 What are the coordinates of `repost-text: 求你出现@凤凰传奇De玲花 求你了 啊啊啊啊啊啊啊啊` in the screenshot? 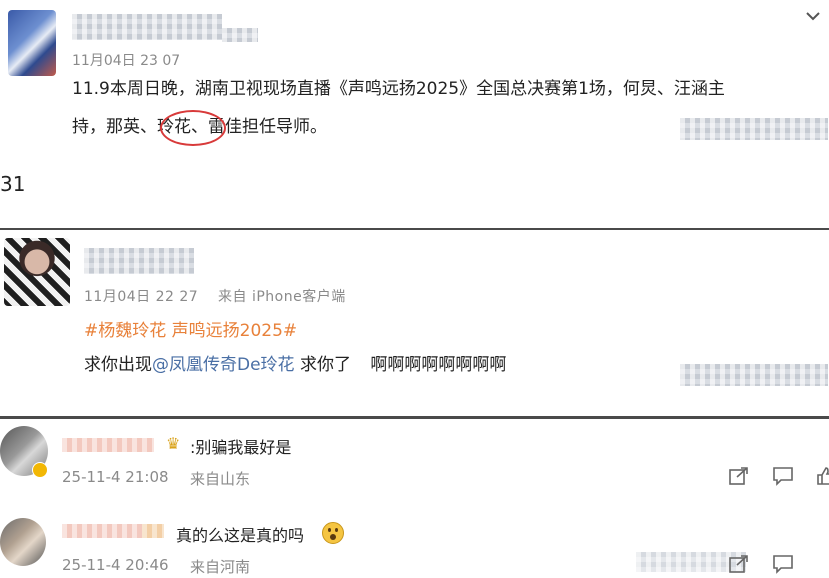 It's located at (295, 362).